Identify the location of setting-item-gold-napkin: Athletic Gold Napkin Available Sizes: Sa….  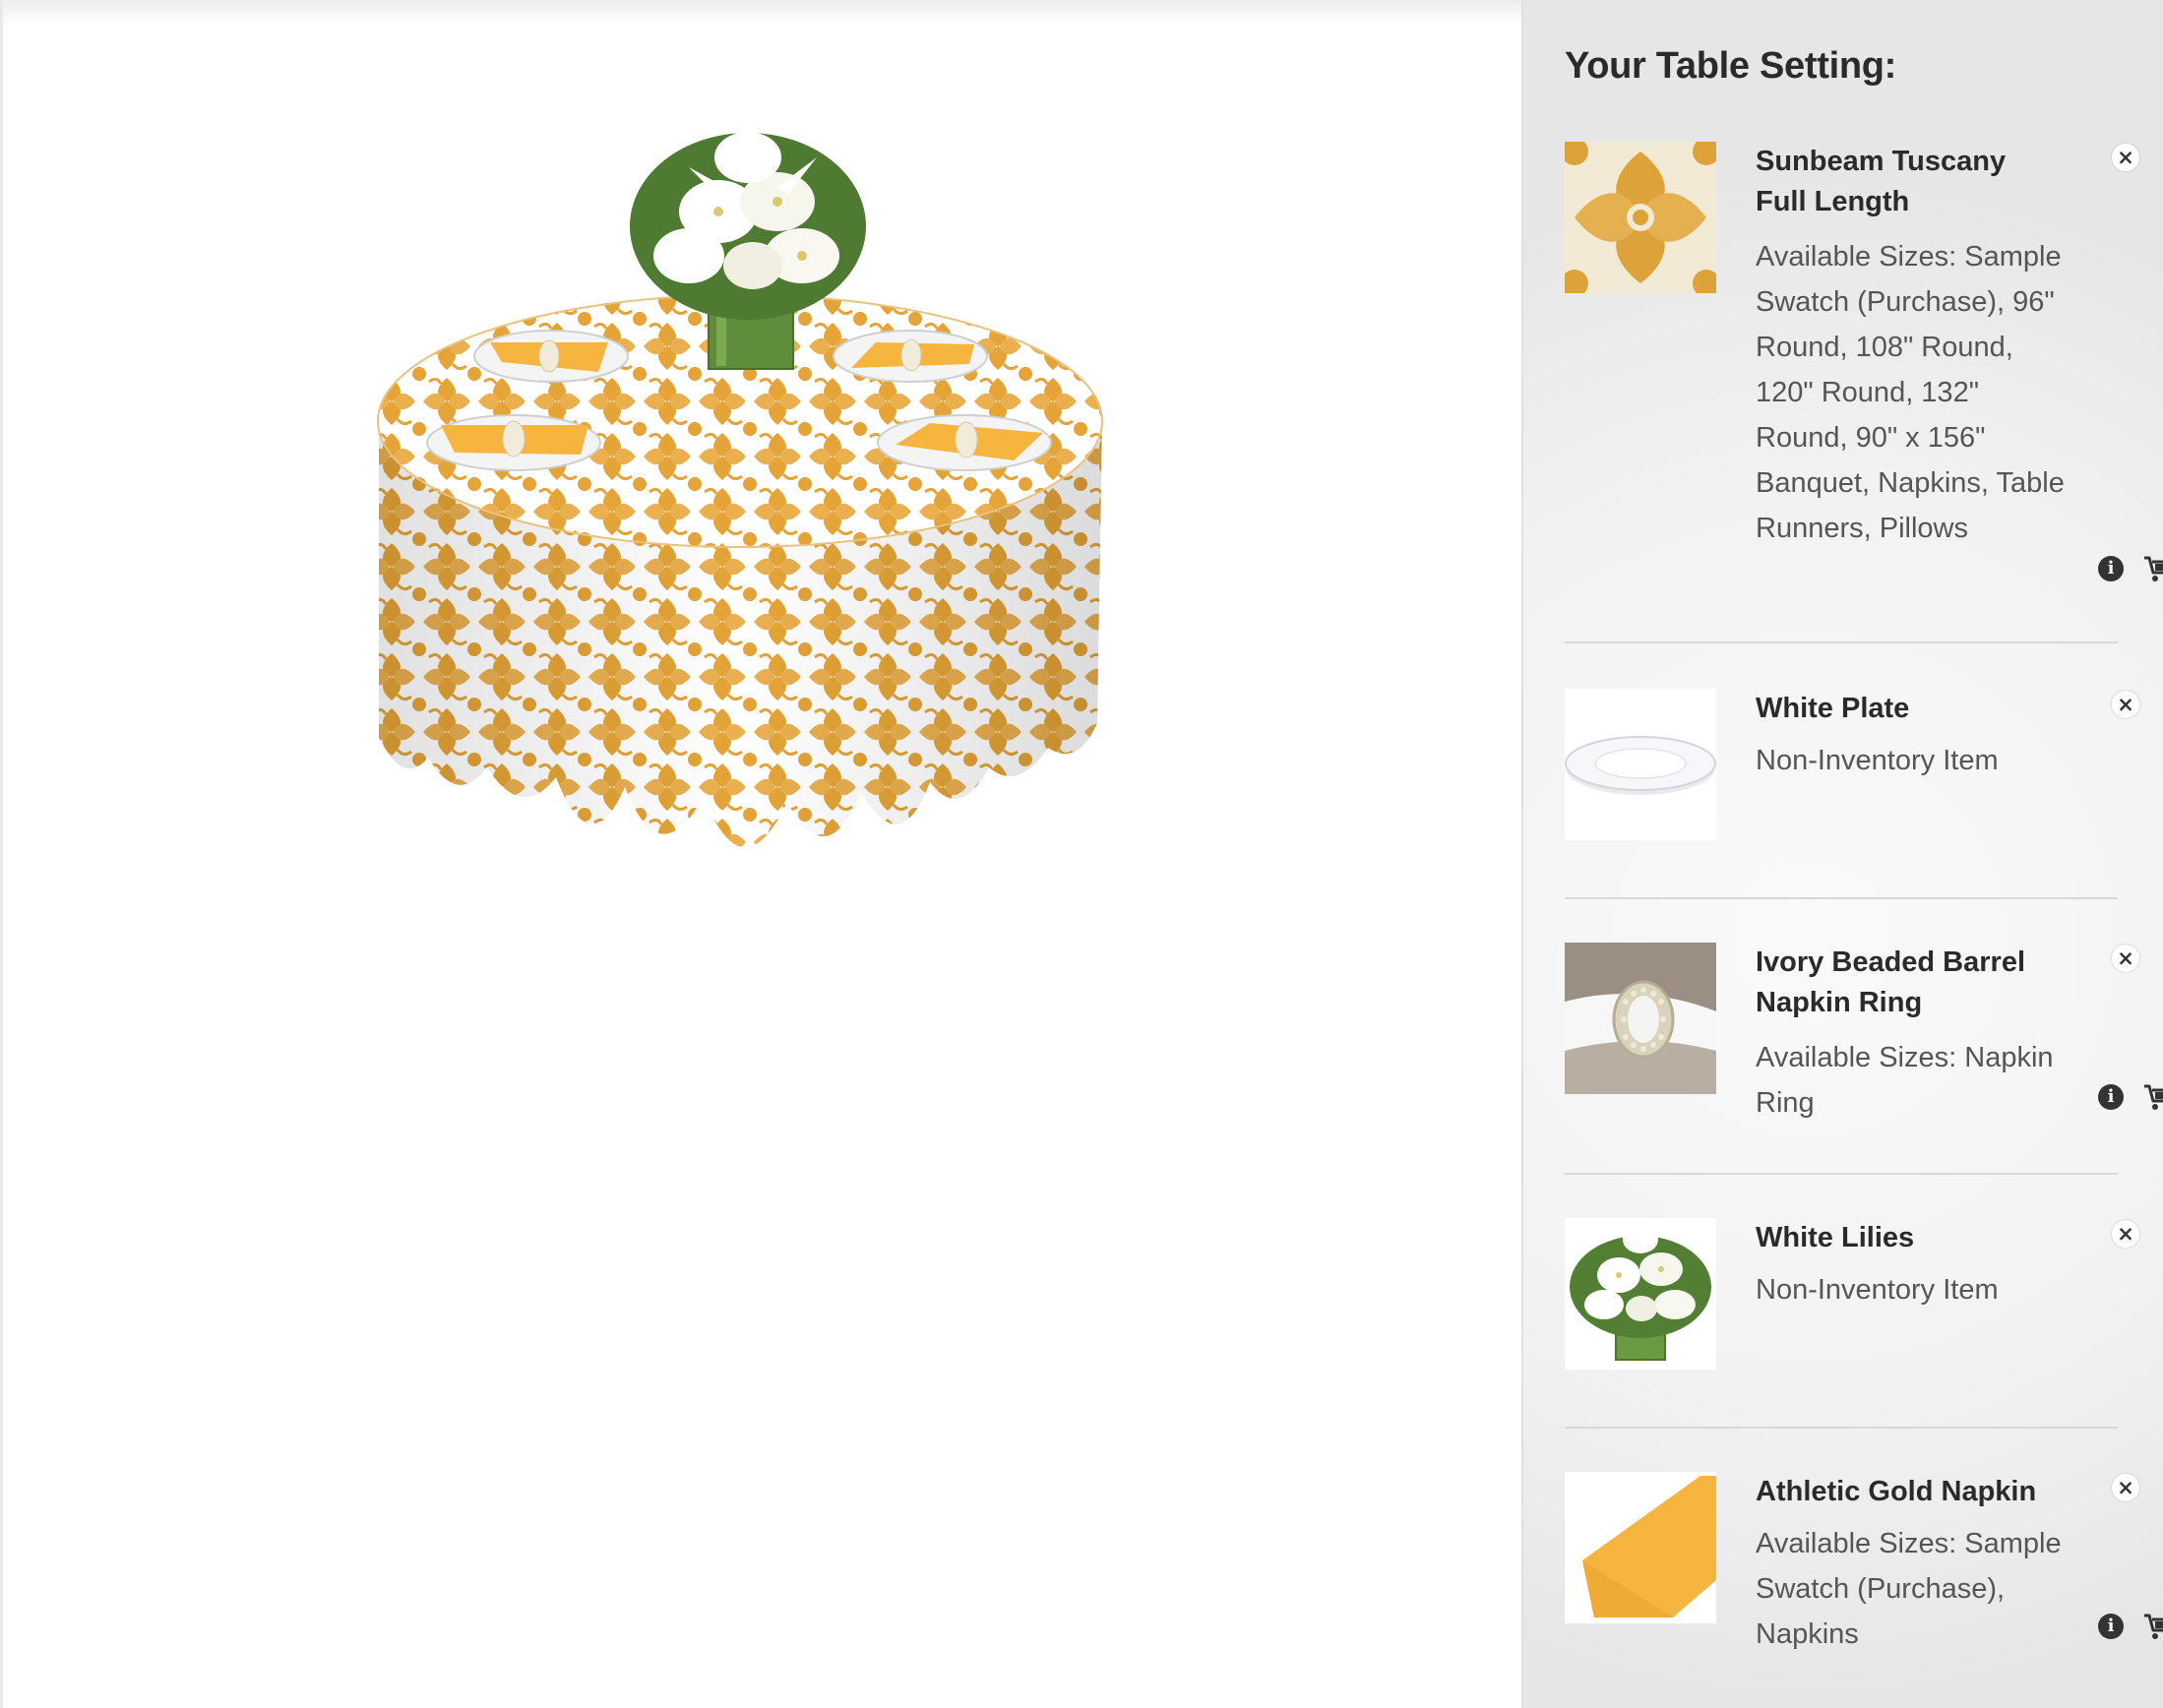
(1864, 1570).